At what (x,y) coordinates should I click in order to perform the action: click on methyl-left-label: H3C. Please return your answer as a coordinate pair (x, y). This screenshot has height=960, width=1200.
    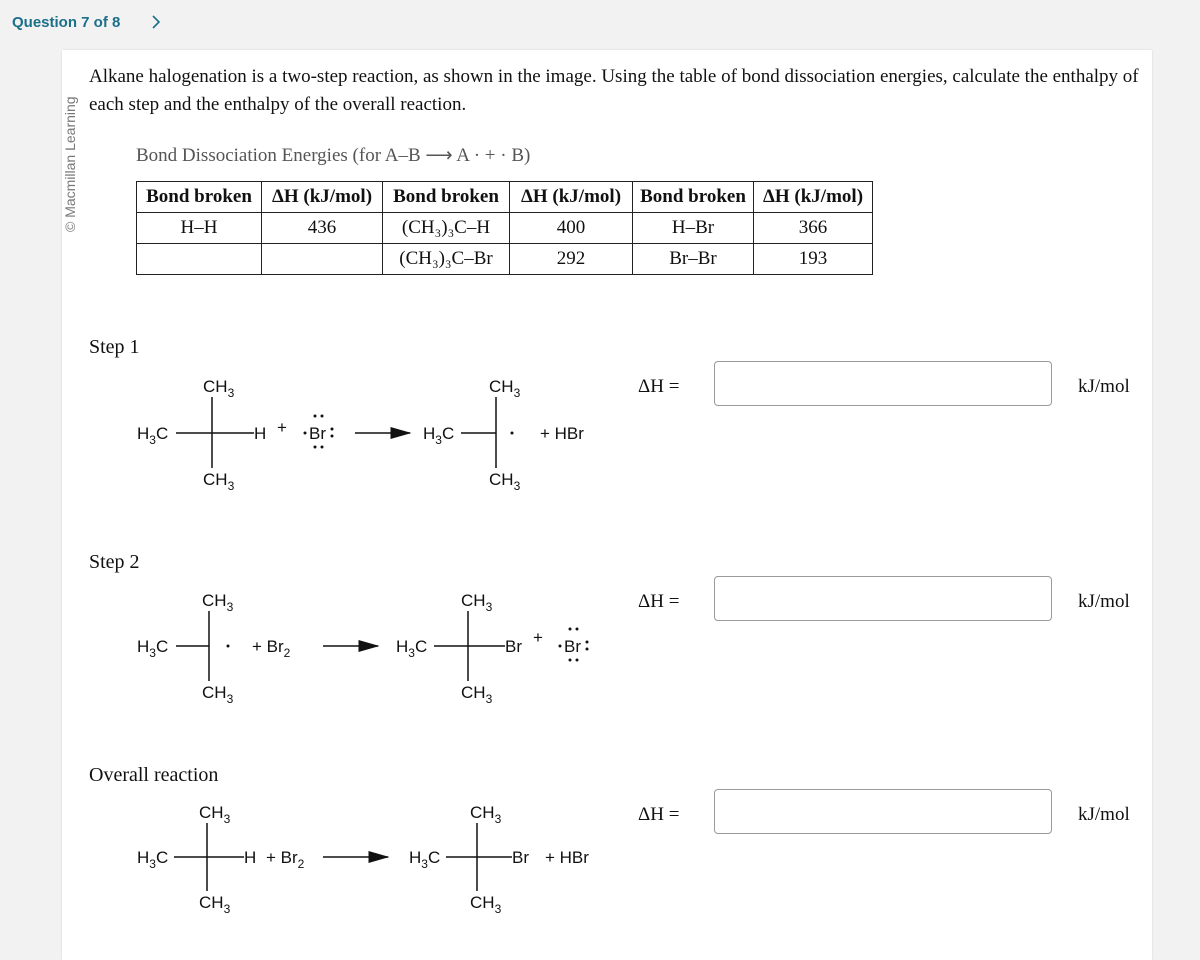
    Looking at the image, I should click on (152, 435).